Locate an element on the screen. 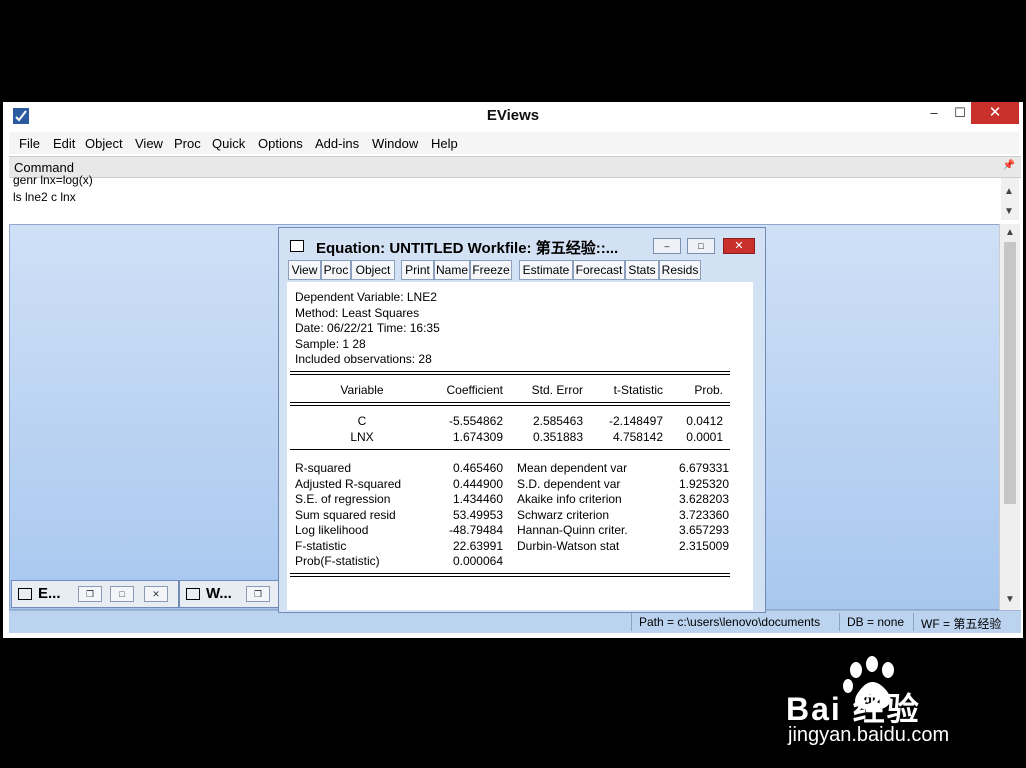 This screenshot has width=1026, height=768. menu-addins: Add-ins is located at coordinates (337, 143).